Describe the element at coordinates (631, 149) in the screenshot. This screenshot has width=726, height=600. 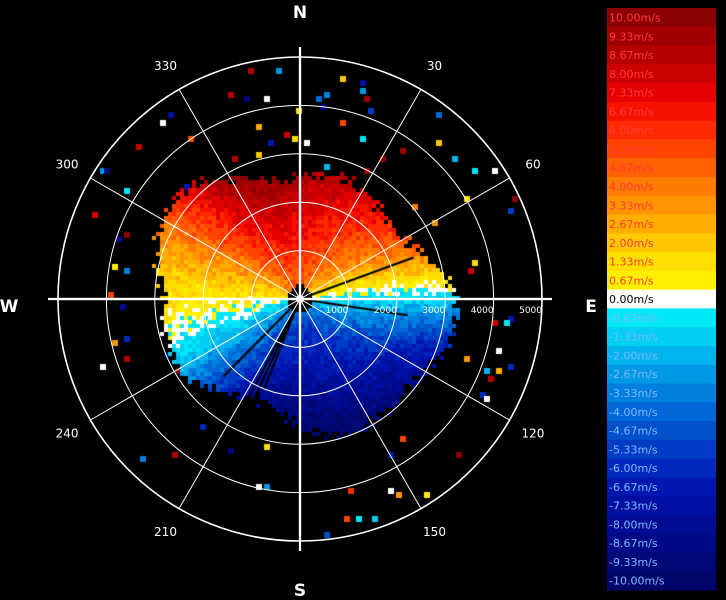
I see `legend-label: 5.33m/s` at that location.